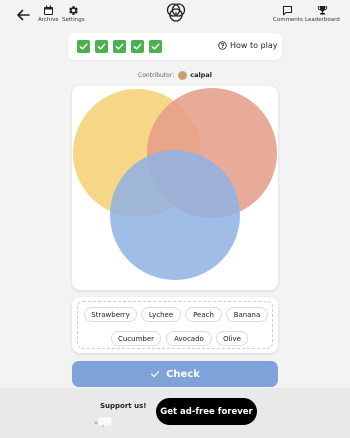  I want to click on contributor-avatar, so click(183, 75).